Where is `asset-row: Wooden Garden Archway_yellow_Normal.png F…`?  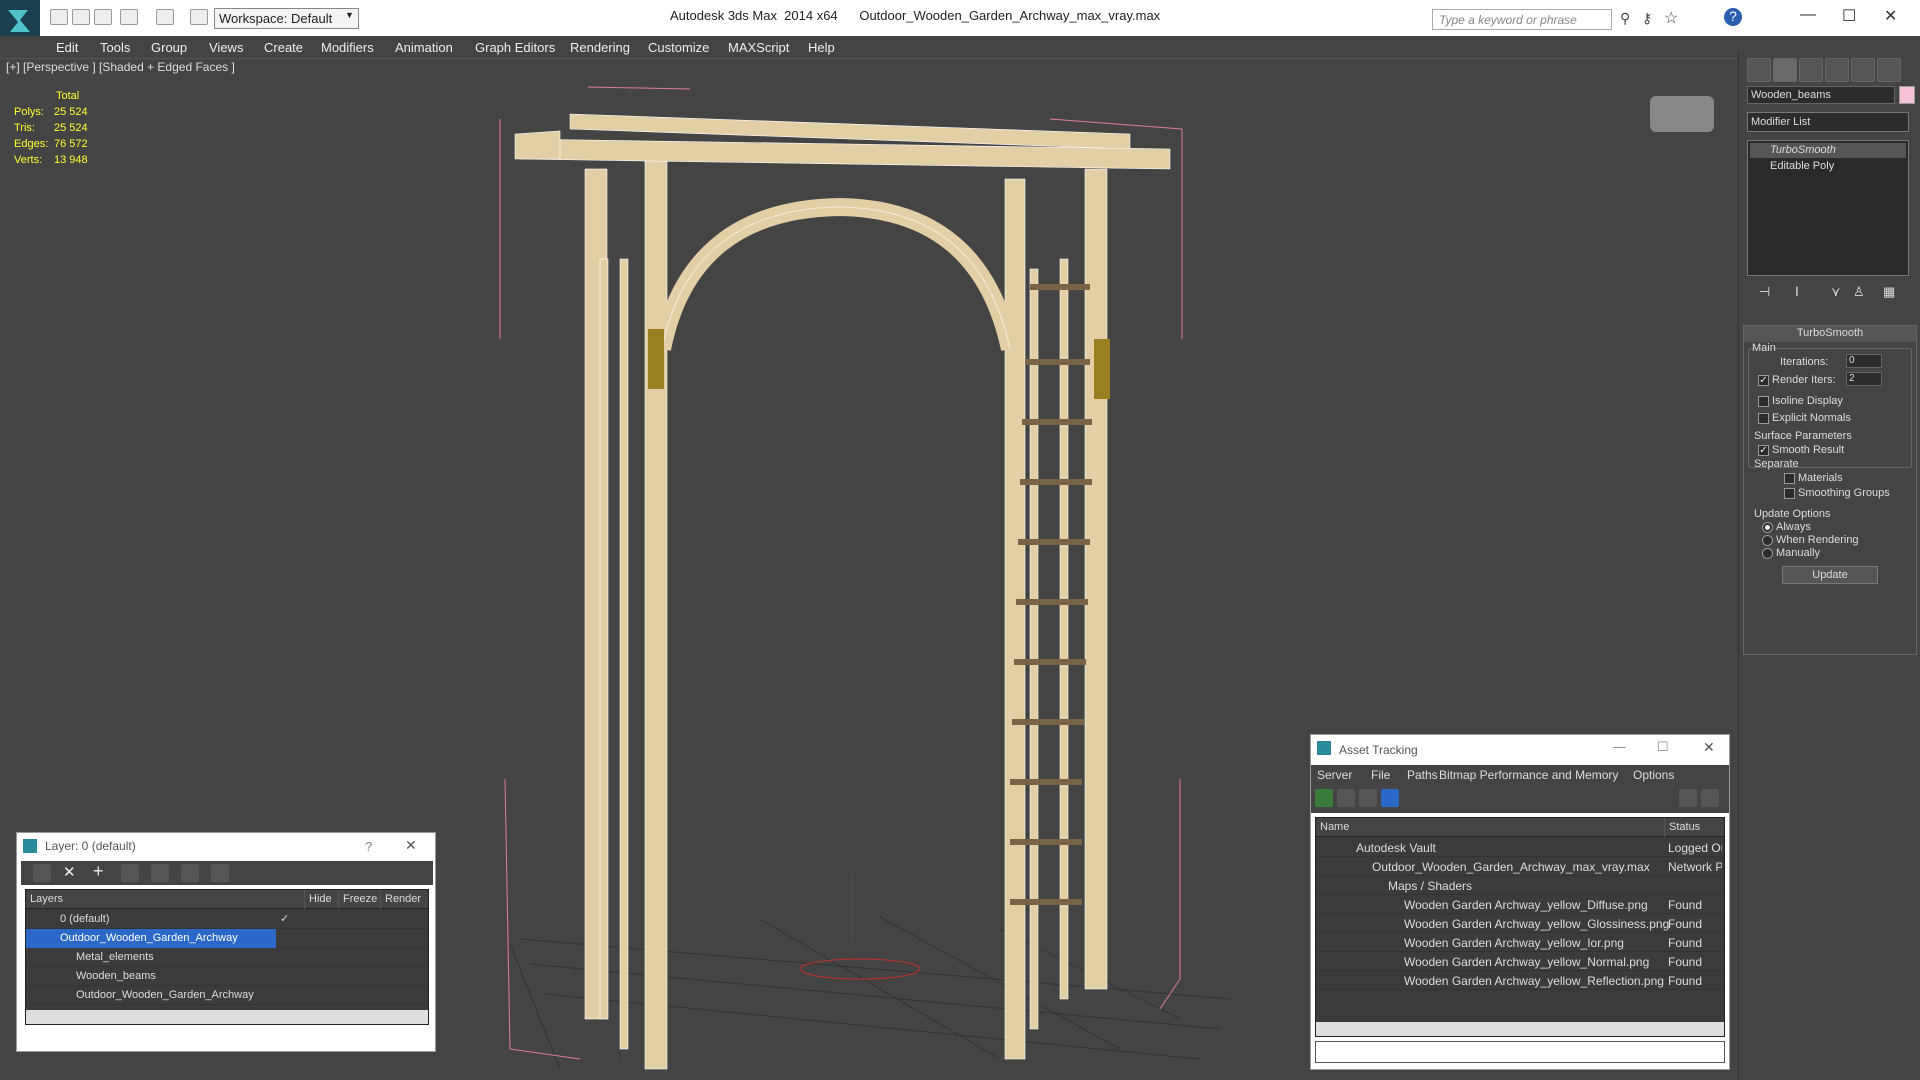 asset-row: Wooden Garden Archway_yellow_Normal.png F… is located at coordinates (1520, 961).